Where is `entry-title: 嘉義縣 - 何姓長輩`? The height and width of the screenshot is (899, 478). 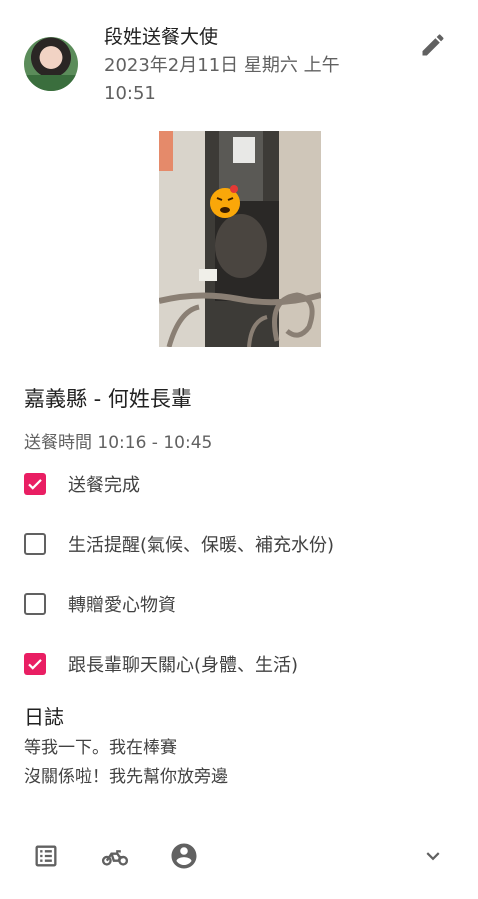
entry-title: 嘉義縣 - 何姓長輩 is located at coordinates (108, 399).